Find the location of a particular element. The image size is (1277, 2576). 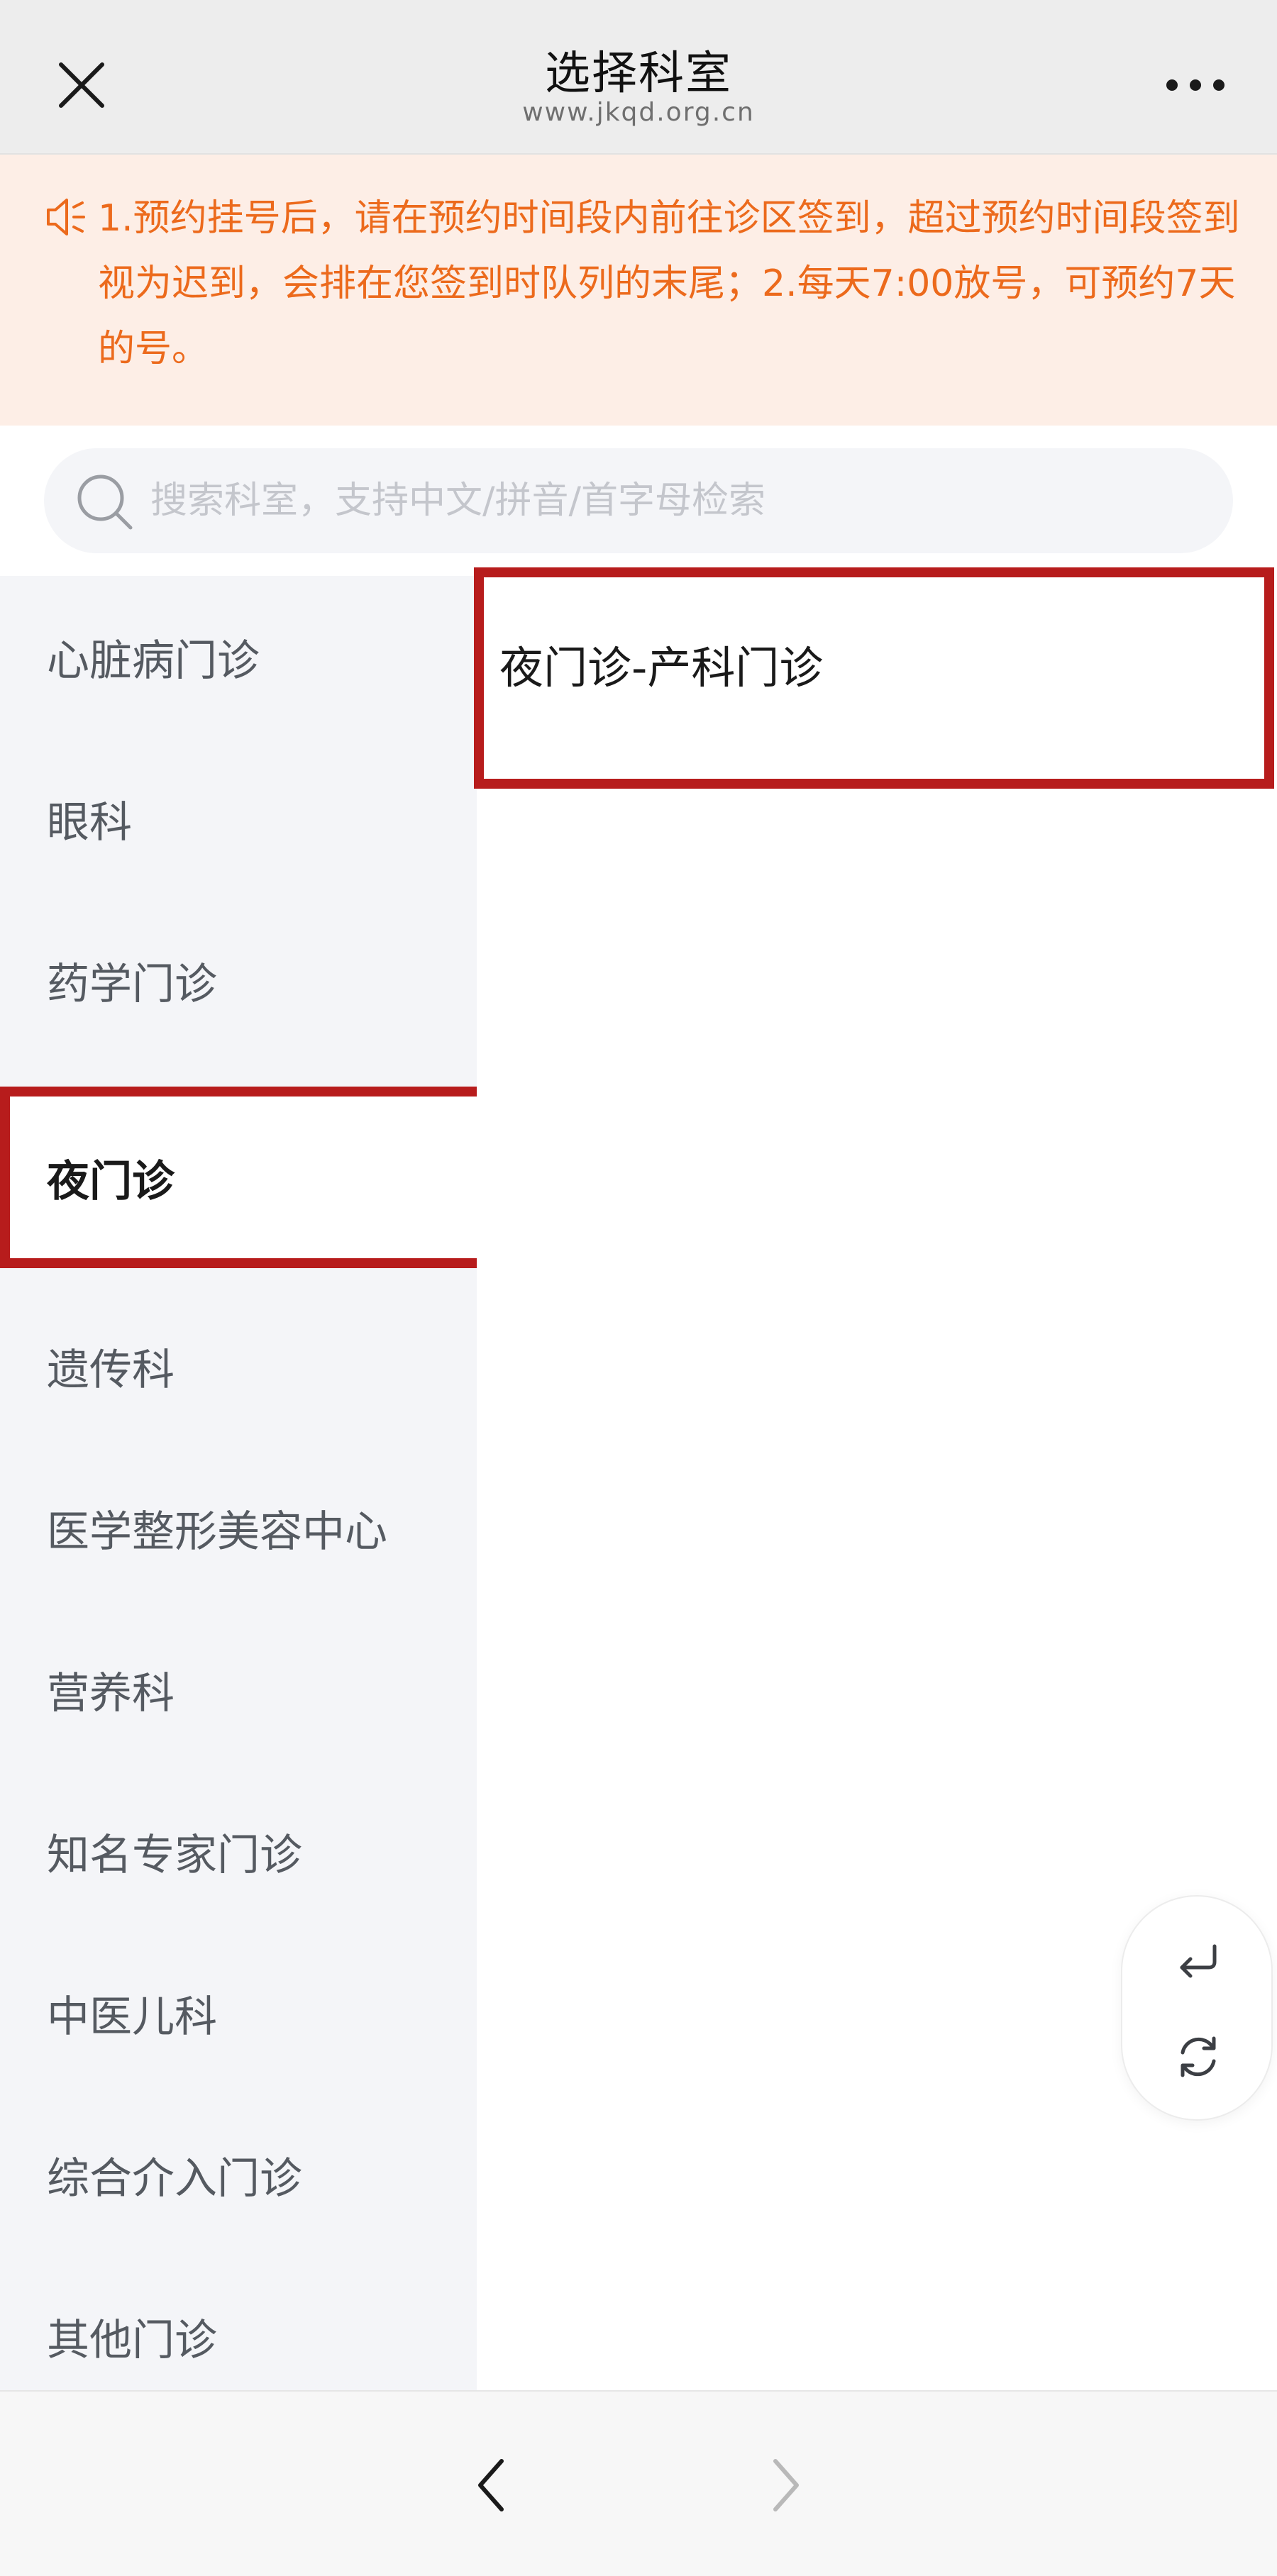

refresh-icon is located at coordinates (1198, 2056).